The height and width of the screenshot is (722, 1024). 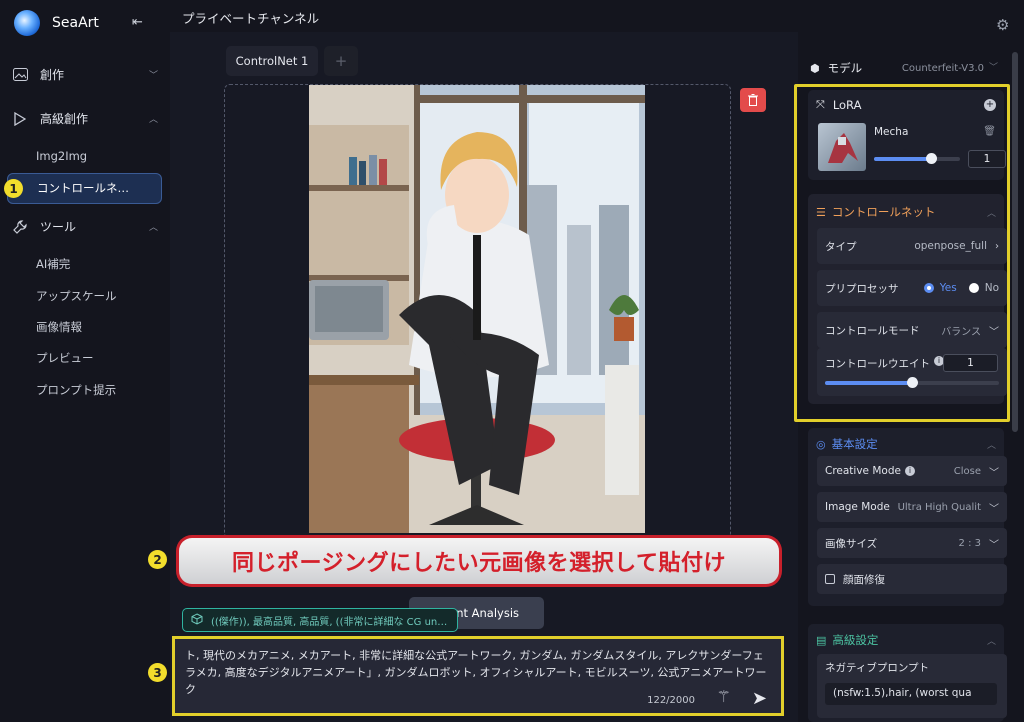 I want to click on creative-mode-value: Close, so click(x=967, y=471).